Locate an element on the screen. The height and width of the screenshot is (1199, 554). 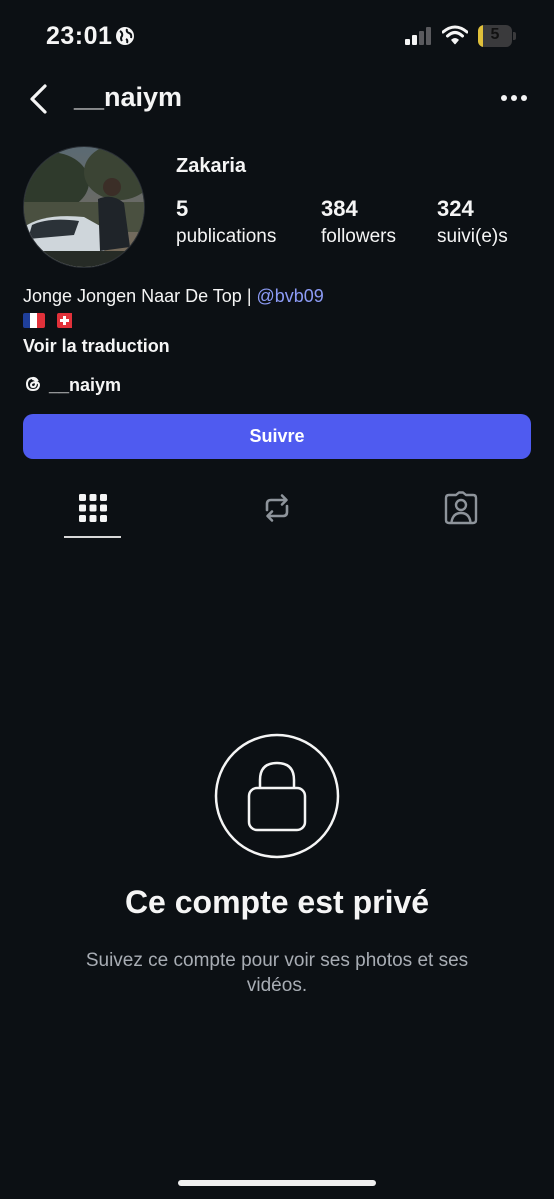
back-button is located at coordinates (40, 99).